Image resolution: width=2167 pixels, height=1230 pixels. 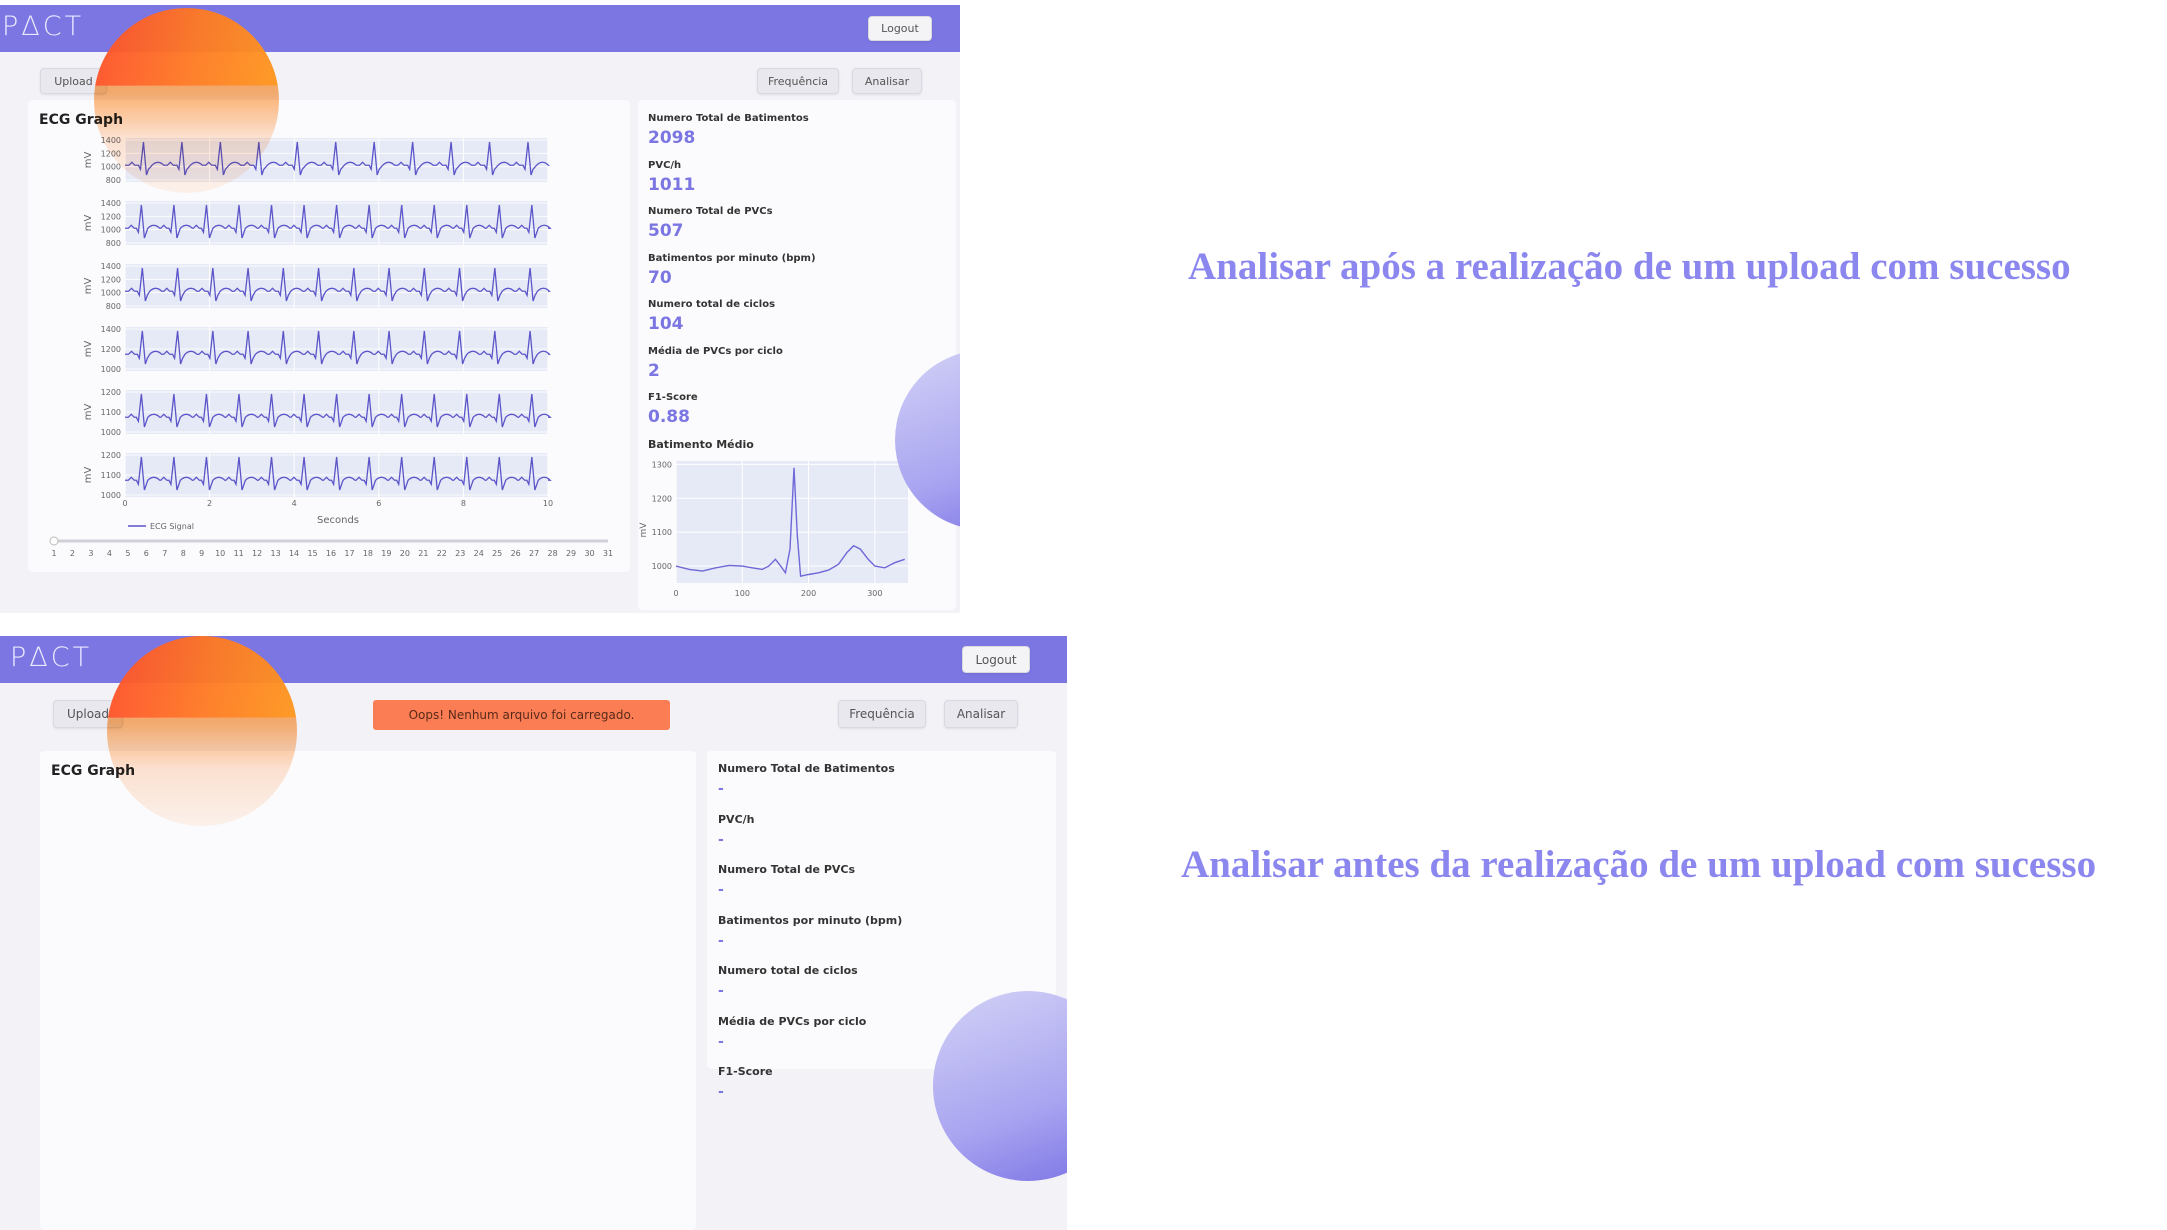 I want to click on app-logo: PΔCT, so click(x=43, y=26).